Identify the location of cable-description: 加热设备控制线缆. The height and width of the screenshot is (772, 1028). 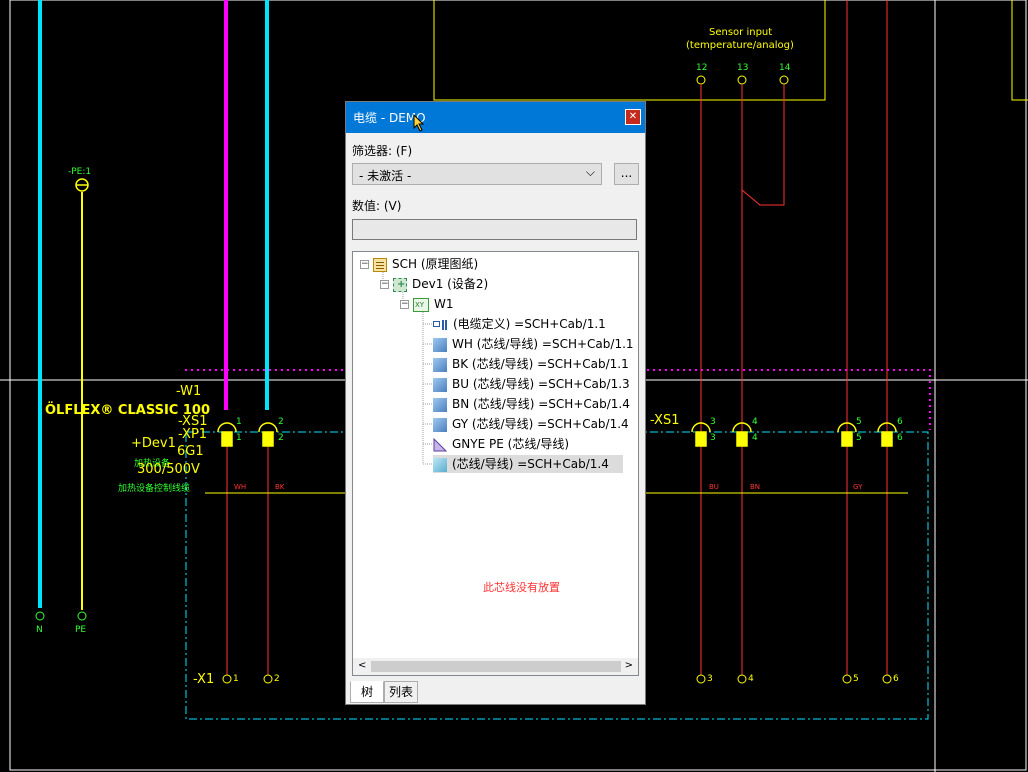
(154, 489).